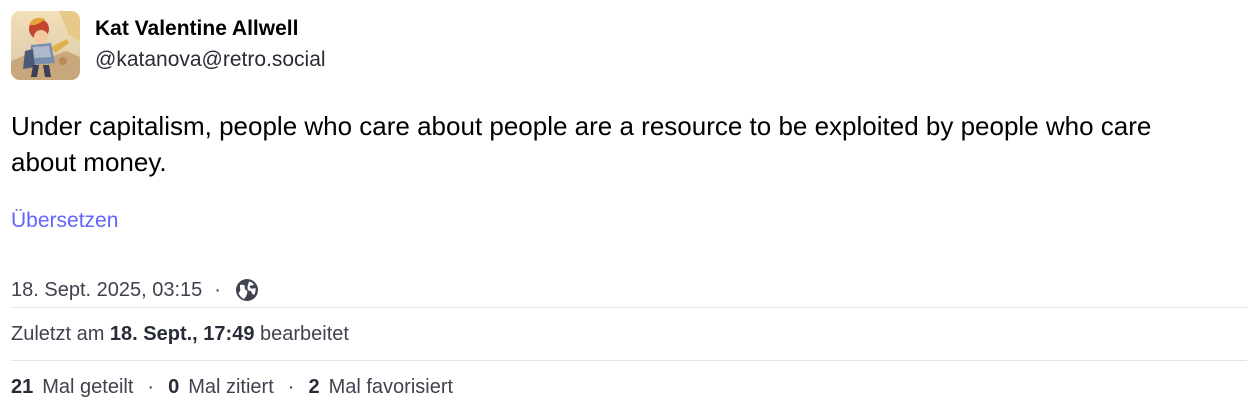 This screenshot has height=414, width=1258. I want to click on reblogs-link: 21 Mal geteilt, so click(72, 387).